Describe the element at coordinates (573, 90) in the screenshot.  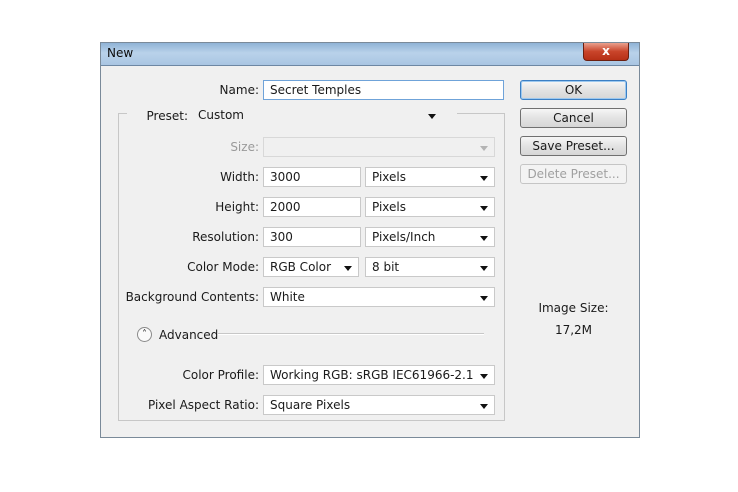
I see `ok-button: OK` at that location.